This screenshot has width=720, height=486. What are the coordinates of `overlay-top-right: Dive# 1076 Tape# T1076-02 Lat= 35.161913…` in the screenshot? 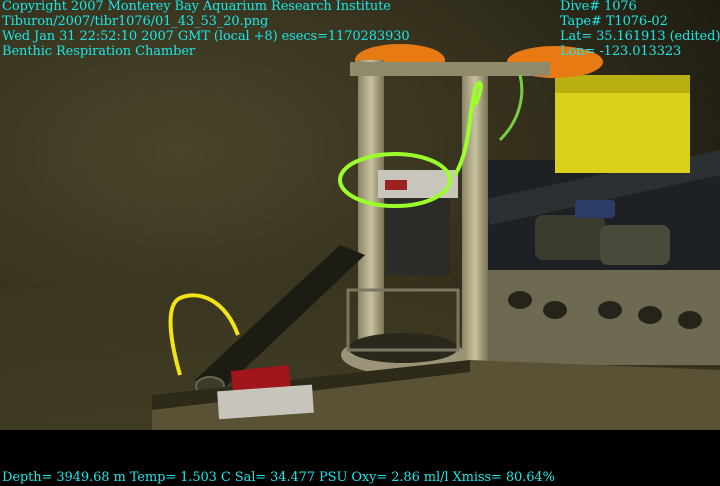 It's located at (640, 29).